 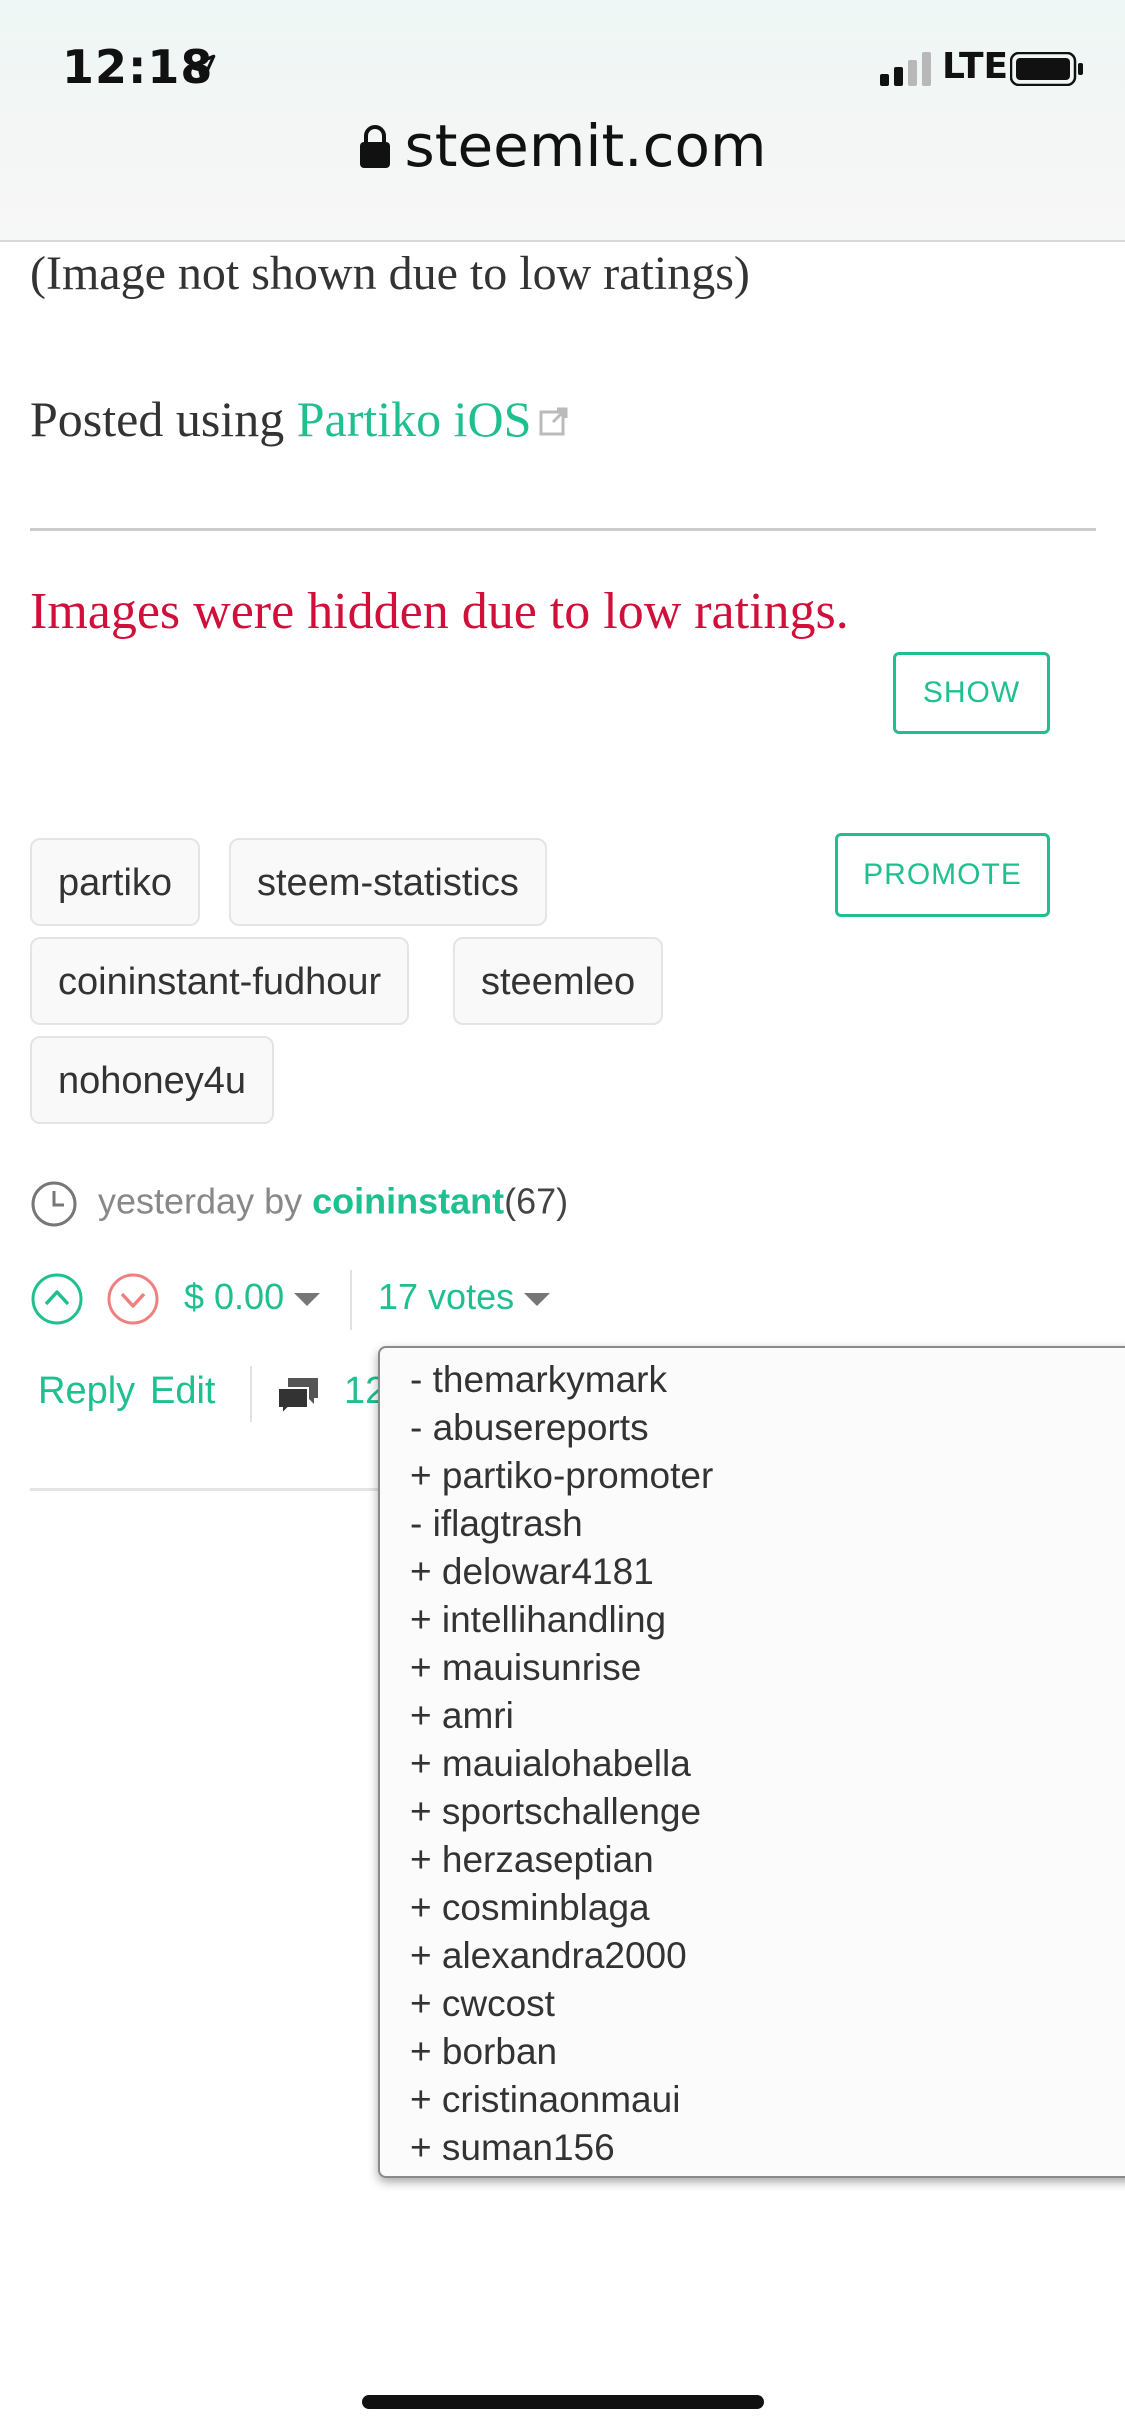 I want to click on downvote-button-icon, so click(x=133, y=1299).